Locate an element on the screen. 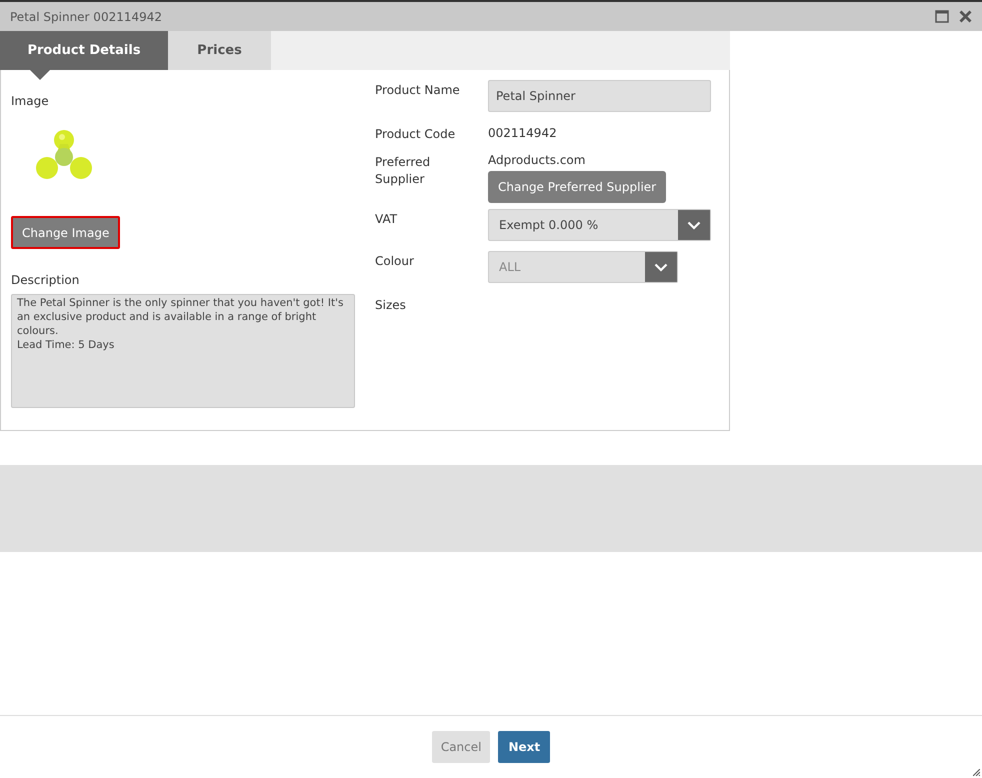 The image size is (982, 778). maximize-icon is located at coordinates (942, 16).